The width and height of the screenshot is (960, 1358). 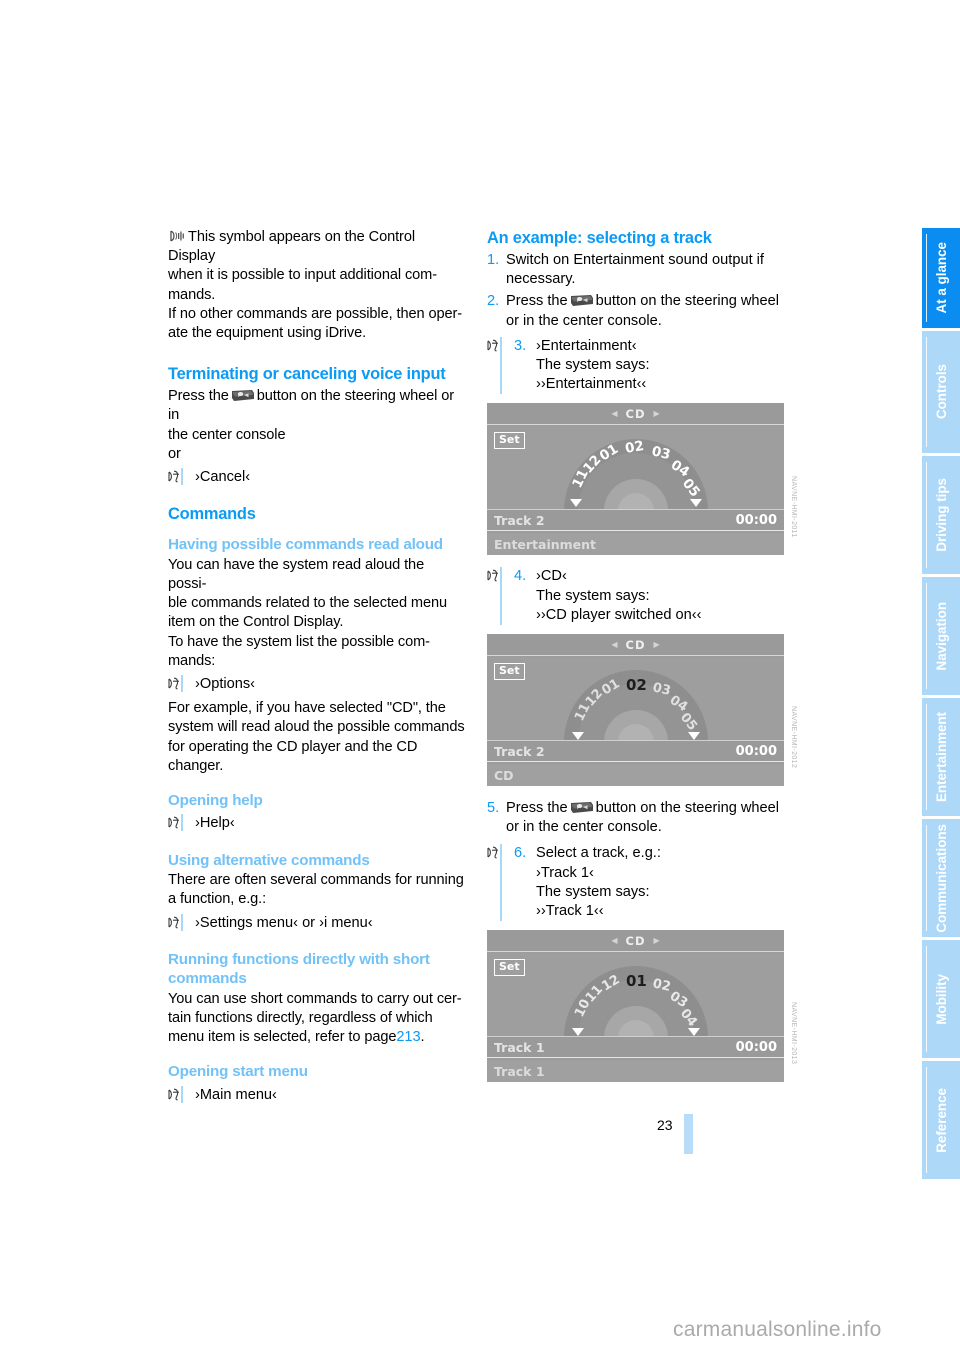 I want to click on step-6-line-3: The system says:, so click(x=593, y=891).